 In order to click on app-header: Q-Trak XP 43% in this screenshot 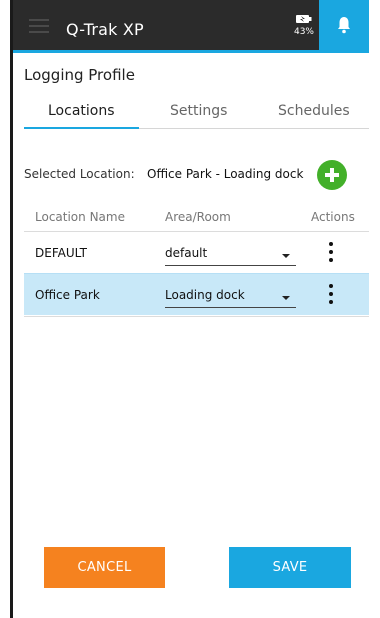, I will do `click(191, 26)`.